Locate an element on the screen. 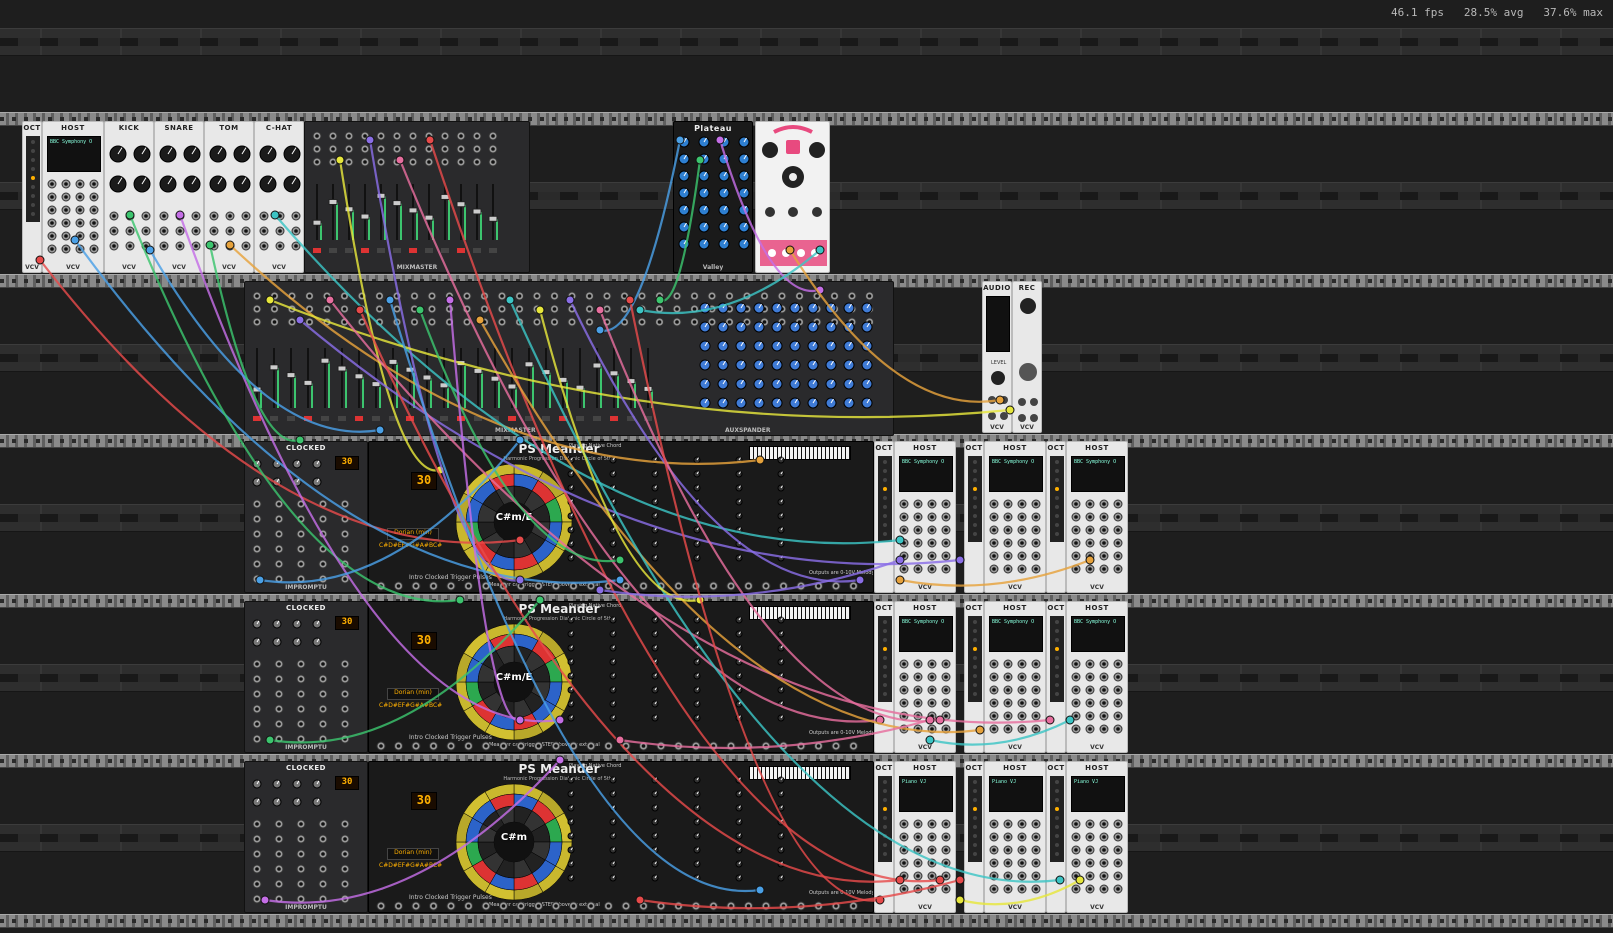 This screenshot has height=933, width=1613. auxspander-knobs is located at coordinates (569, 359).